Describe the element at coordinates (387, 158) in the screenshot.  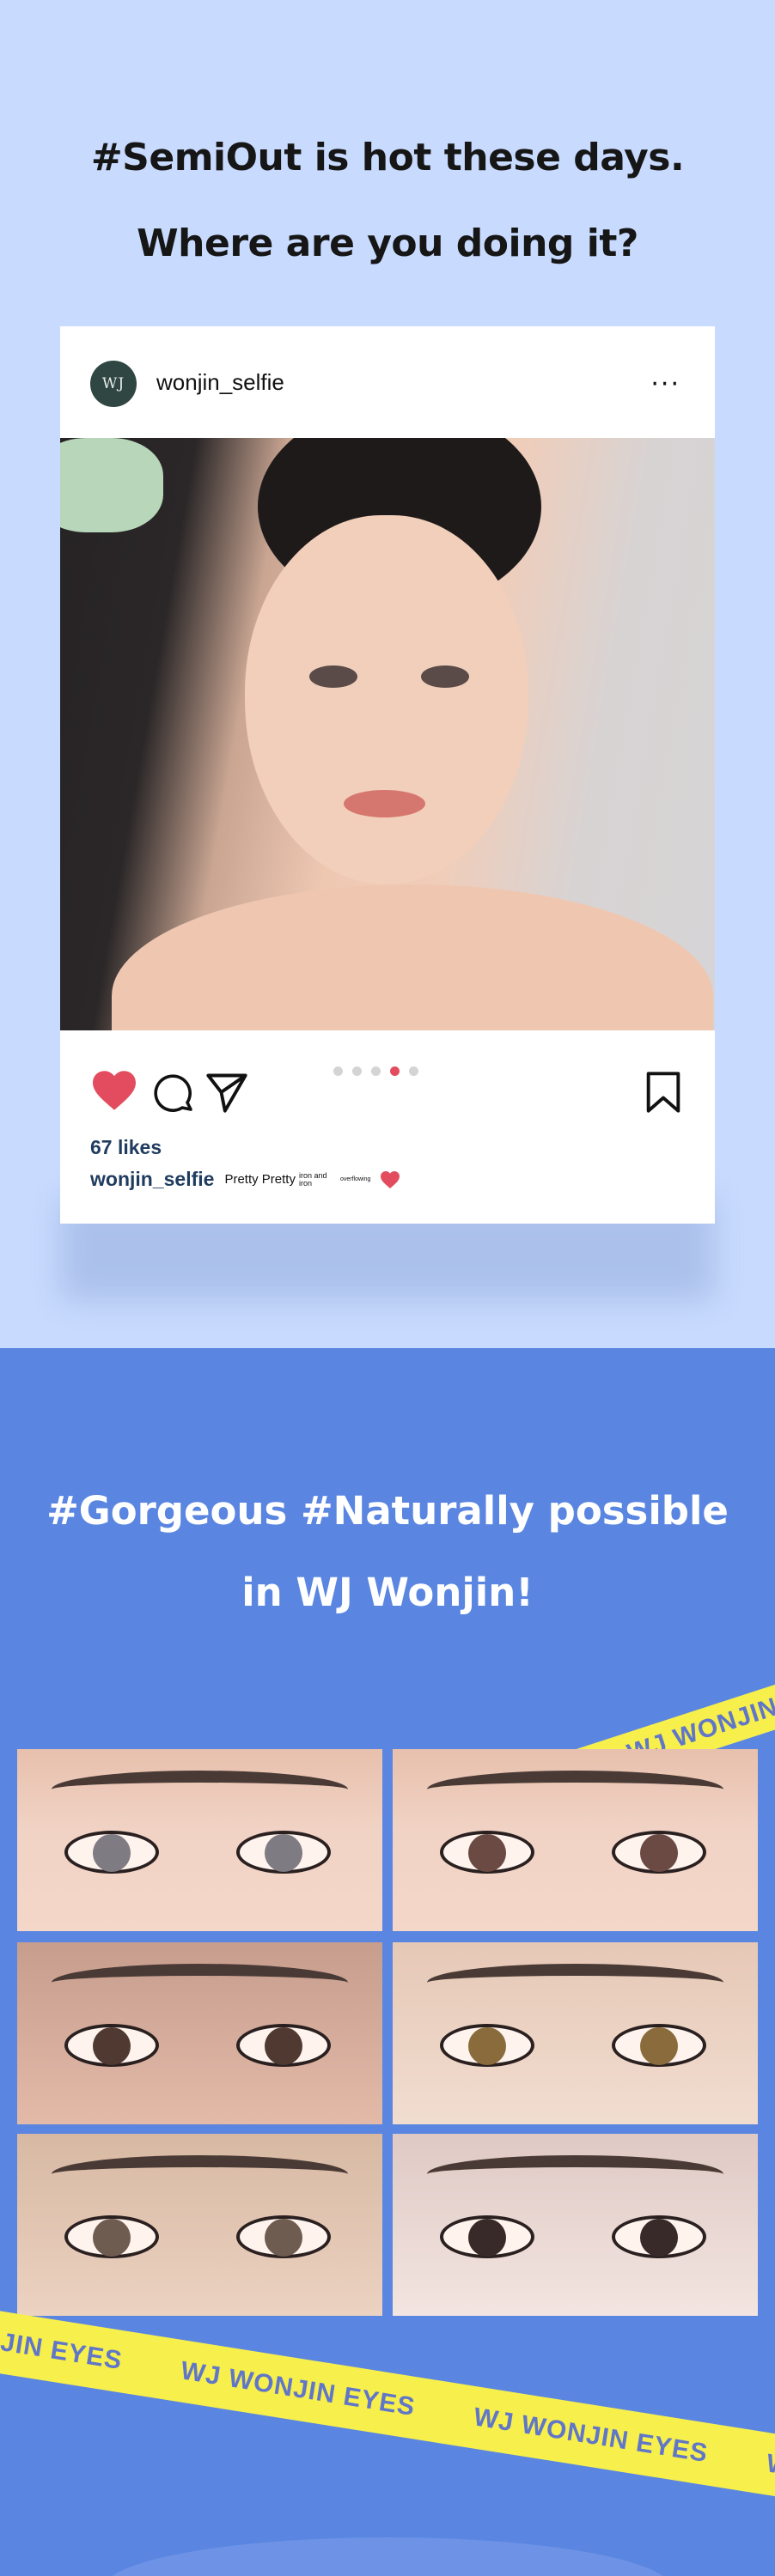
I see `headline-line-1: #SemiOut is hot these days.` at that location.